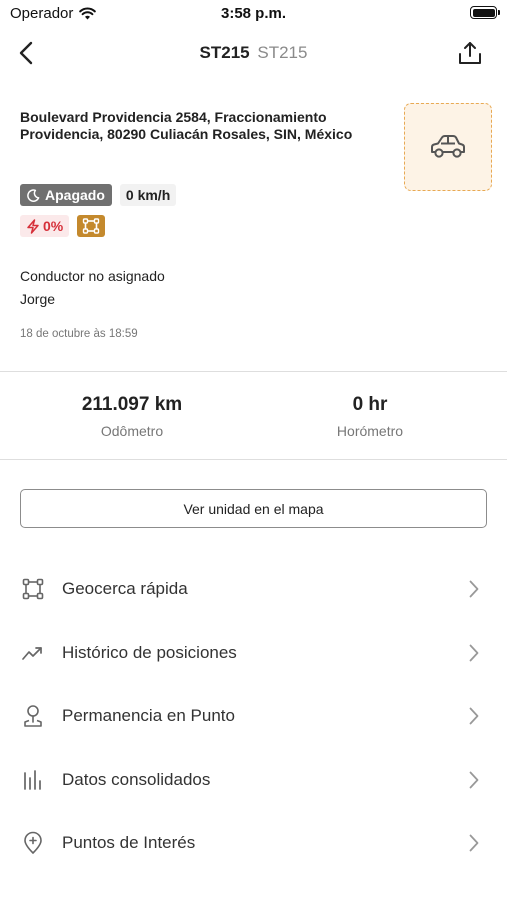  What do you see at coordinates (33, 780) in the screenshot?
I see `bar-chart-icon` at bounding box center [33, 780].